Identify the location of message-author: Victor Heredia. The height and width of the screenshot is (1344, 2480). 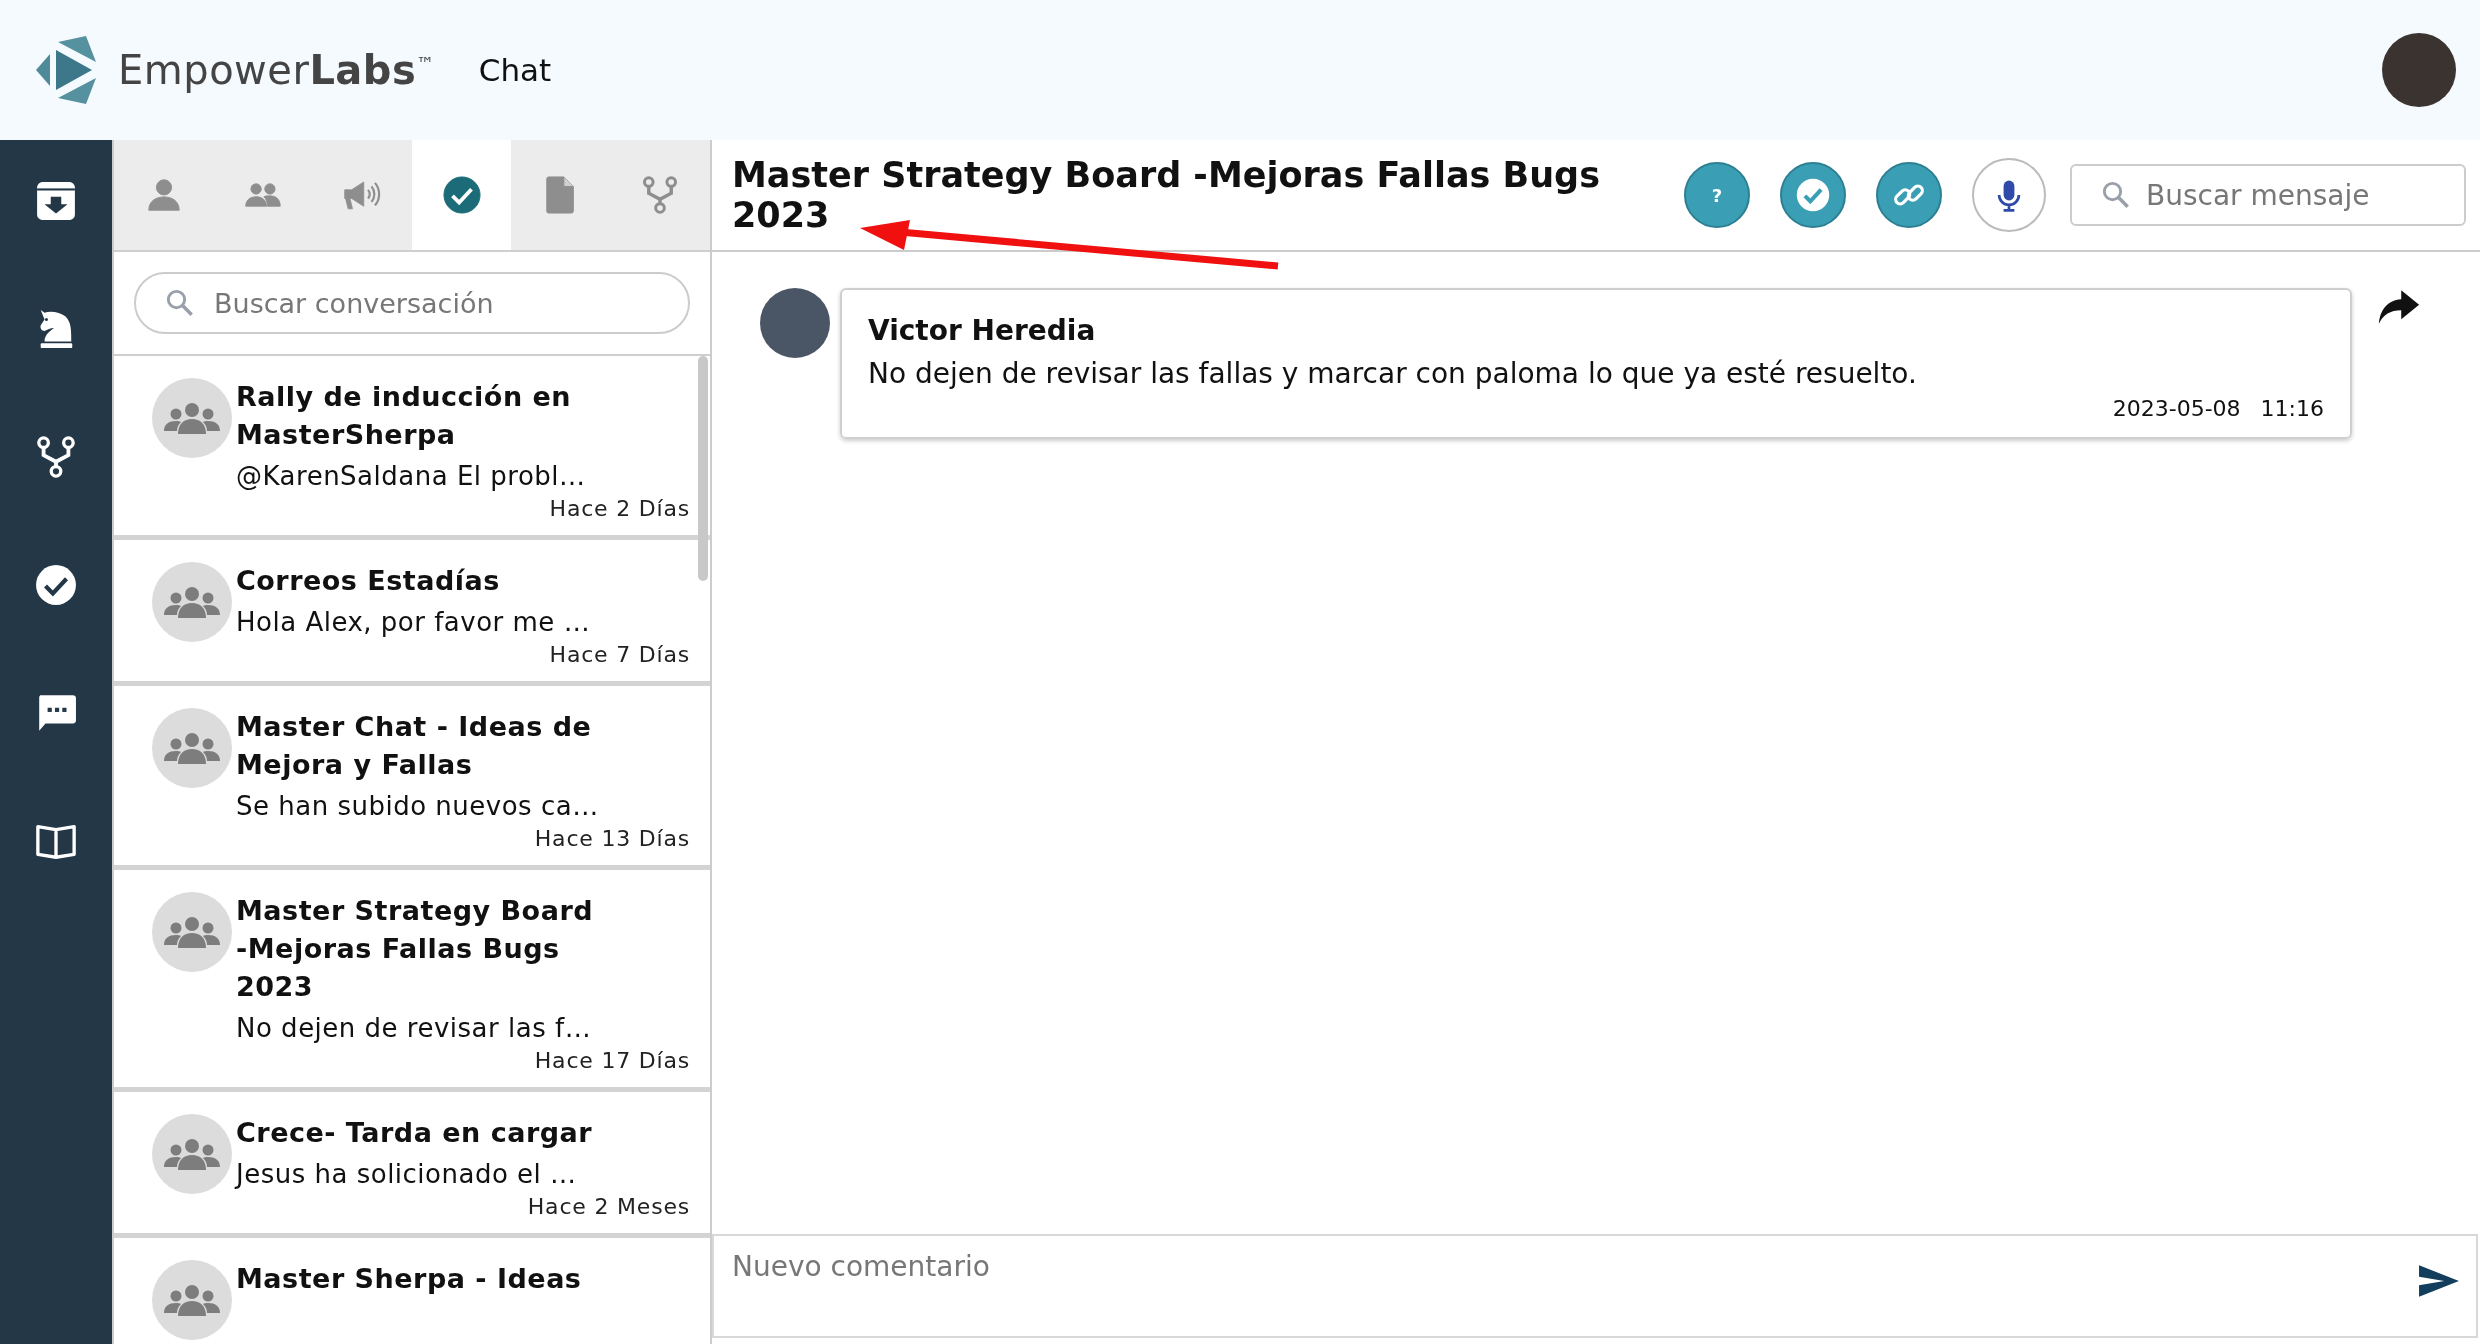
(982, 330).